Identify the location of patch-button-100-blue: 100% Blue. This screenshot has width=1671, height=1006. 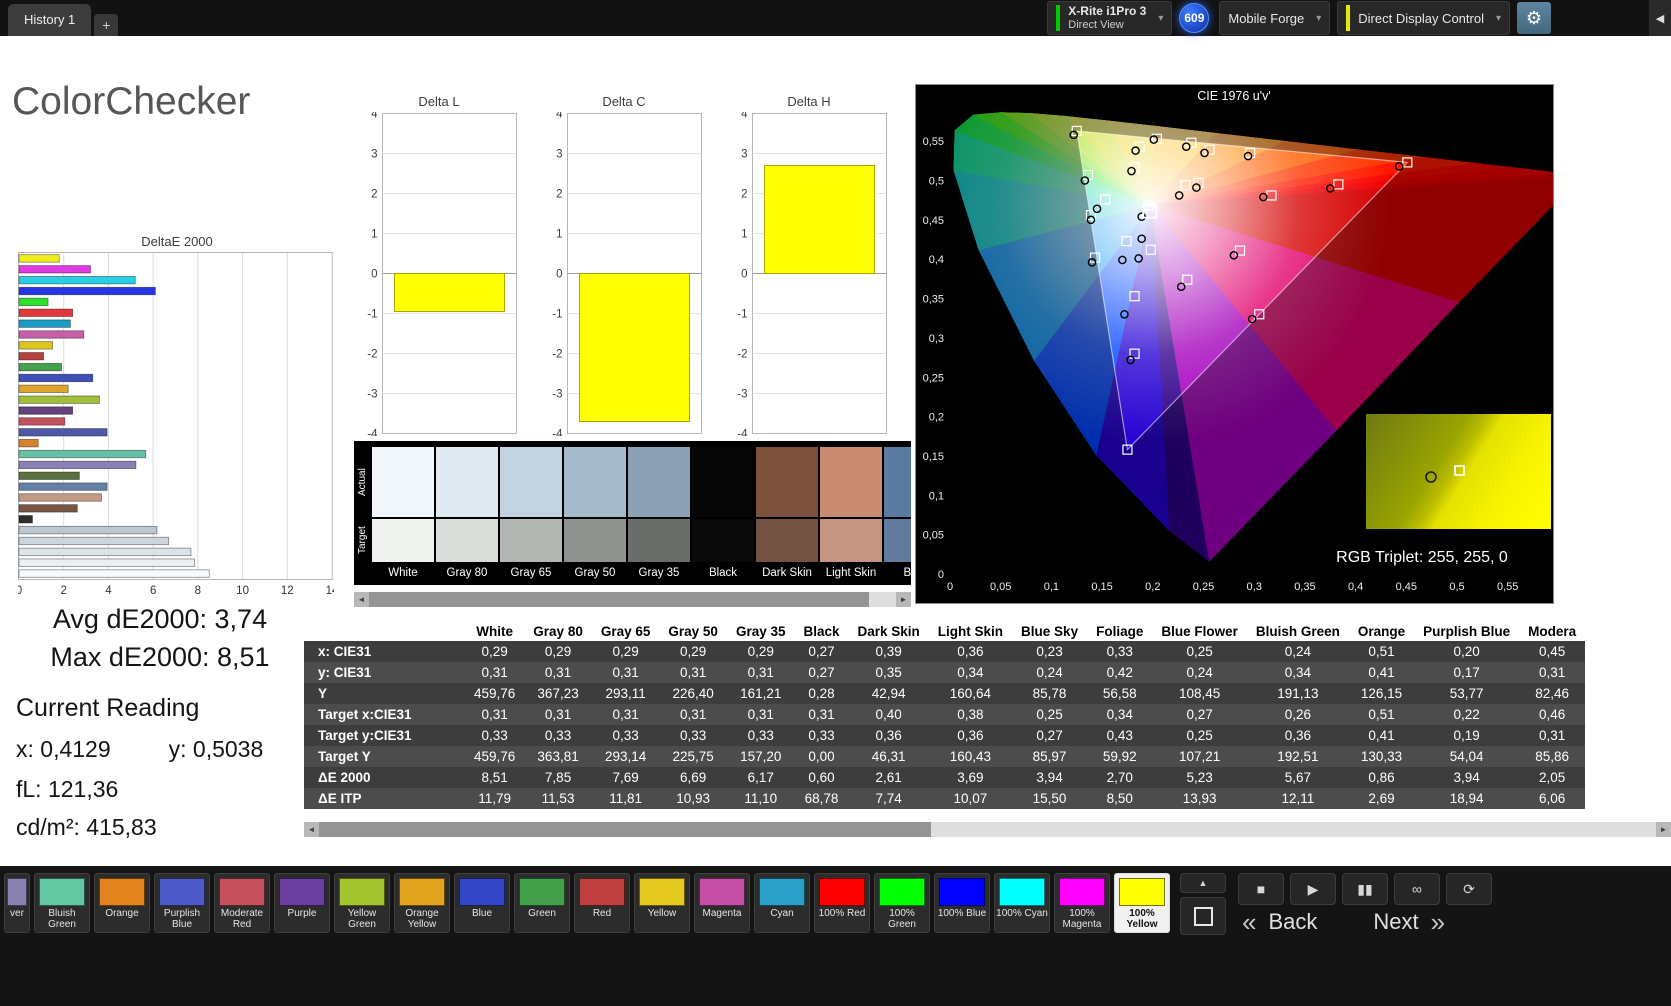
(962, 903).